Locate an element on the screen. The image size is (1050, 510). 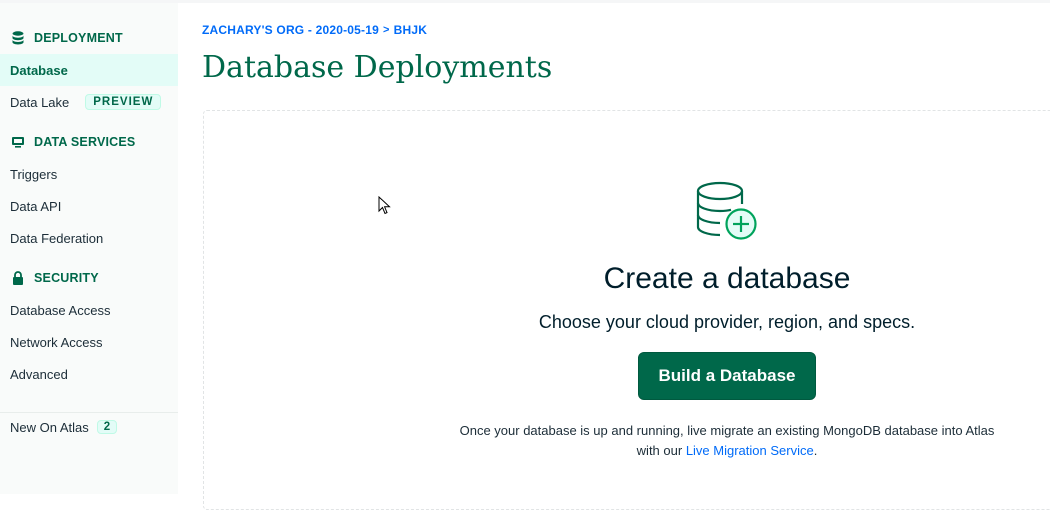
sidebar-item-new-on-atlas: New On Atlas 2 is located at coordinates (89, 427).